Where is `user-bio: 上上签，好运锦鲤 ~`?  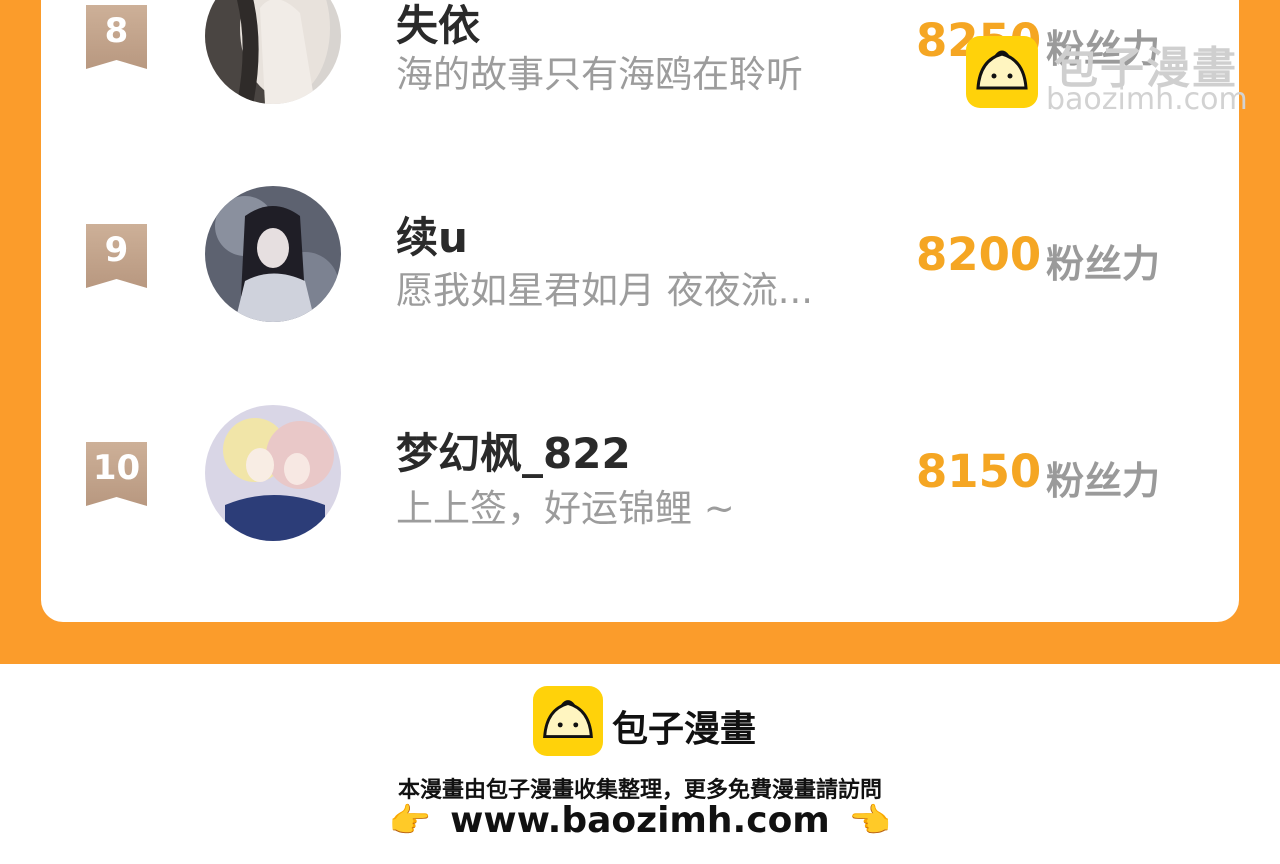
user-bio: 上上签，好运锦鲤 ~ is located at coordinates (565, 508).